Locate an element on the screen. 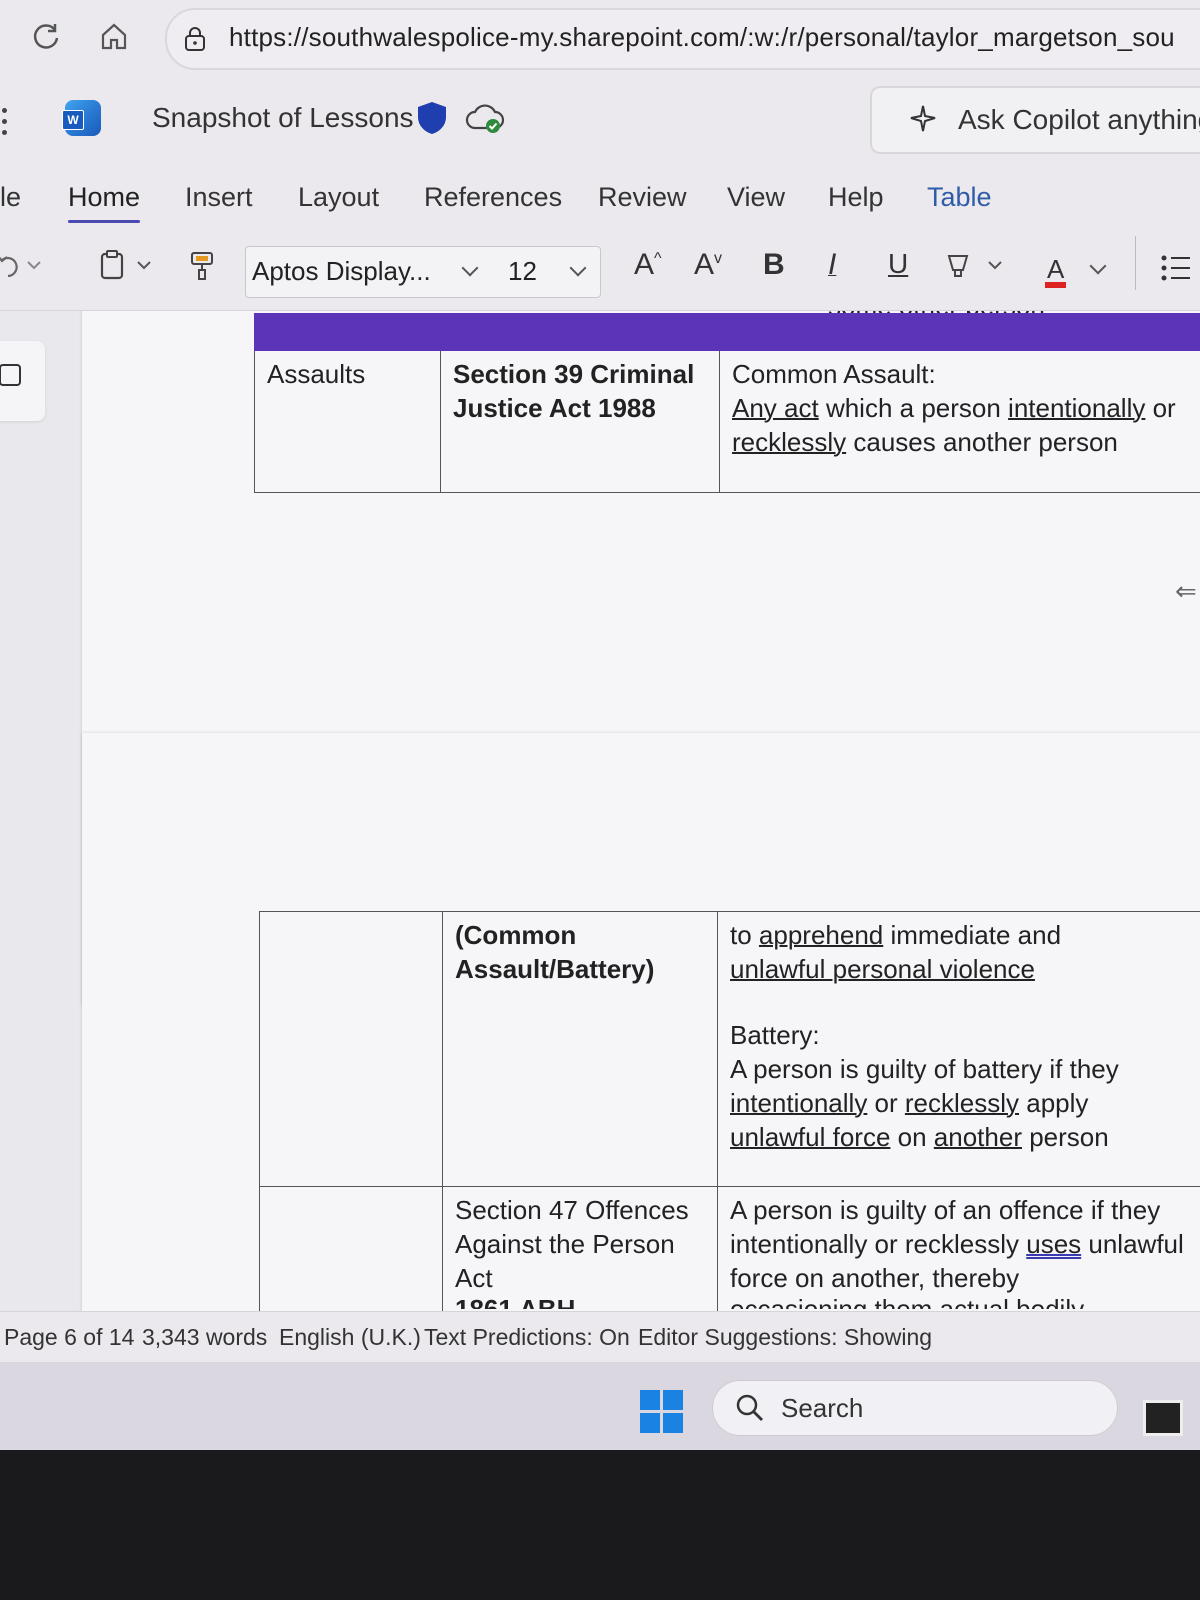  shrink-font-label: A is located at coordinates (704, 264).